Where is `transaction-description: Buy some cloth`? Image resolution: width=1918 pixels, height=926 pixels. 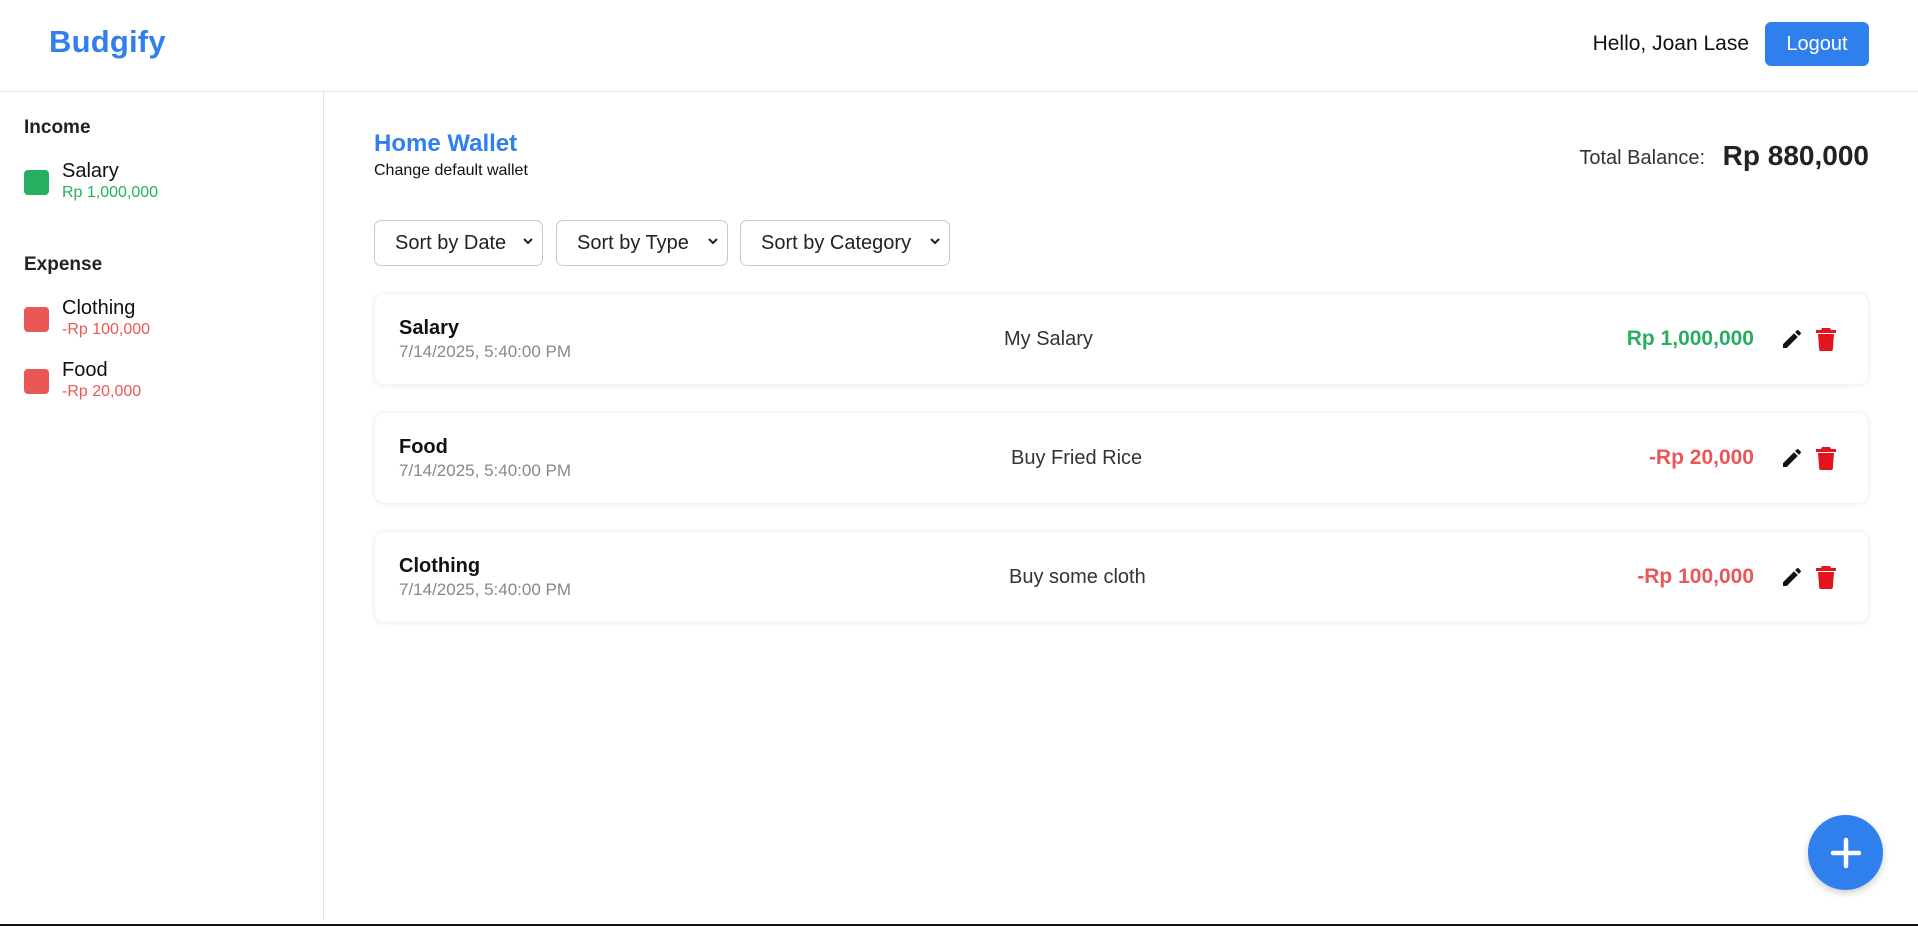 transaction-description: Buy some cloth is located at coordinates (1077, 577).